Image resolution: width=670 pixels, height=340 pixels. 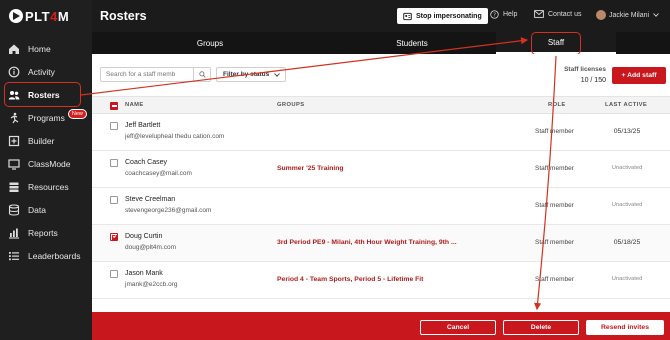 I want to click on staff-name: Steve Creelman, so click(x=150, y=199).